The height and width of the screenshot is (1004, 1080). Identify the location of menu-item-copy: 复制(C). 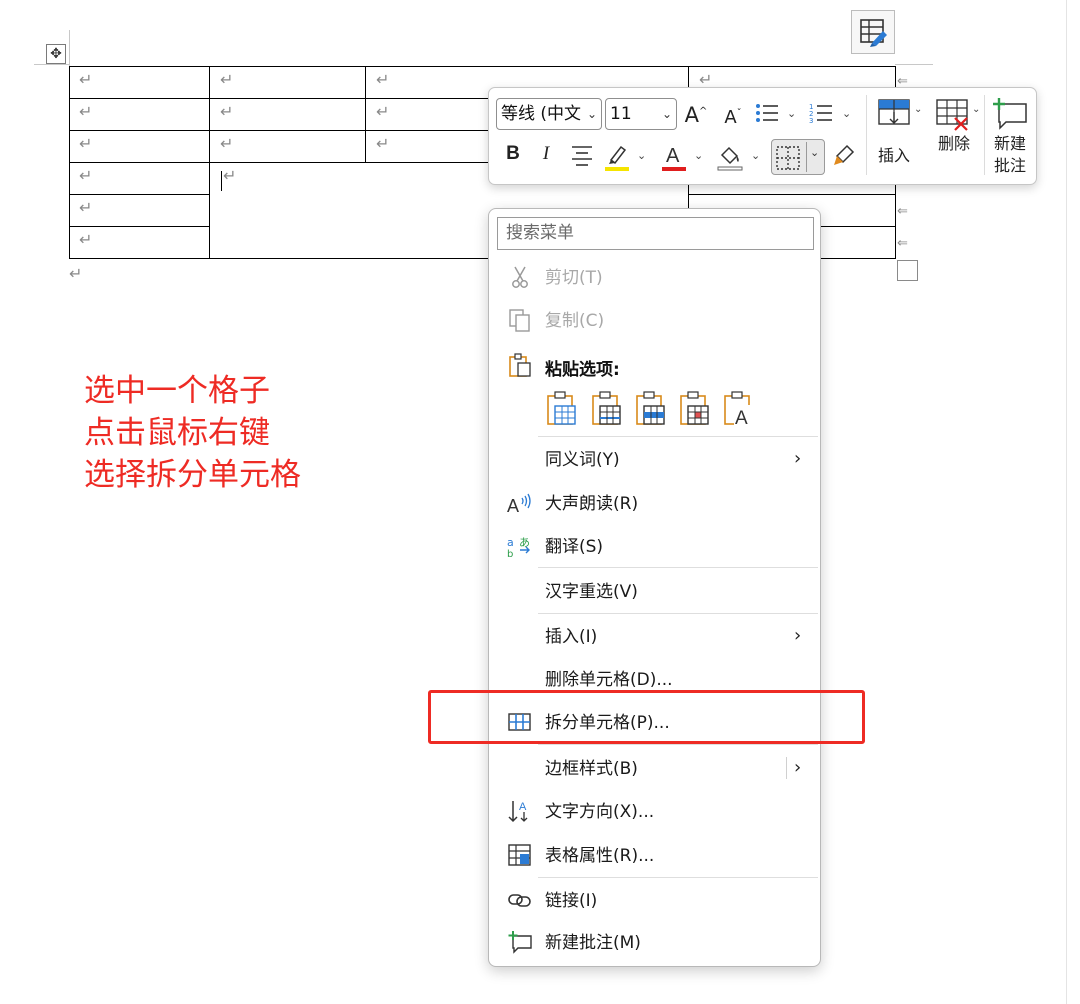
(654, 320).